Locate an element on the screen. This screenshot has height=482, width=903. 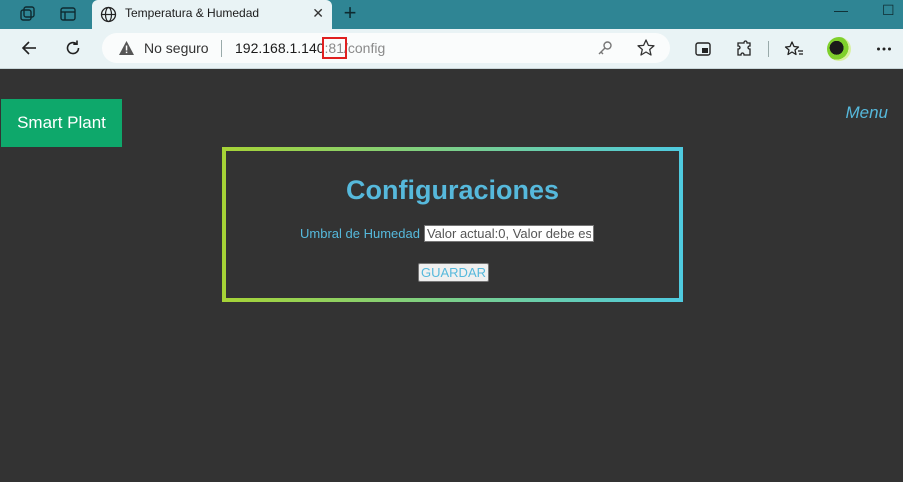
tab-title: Temperatura & Humedad is located at coordinates (192, 13).